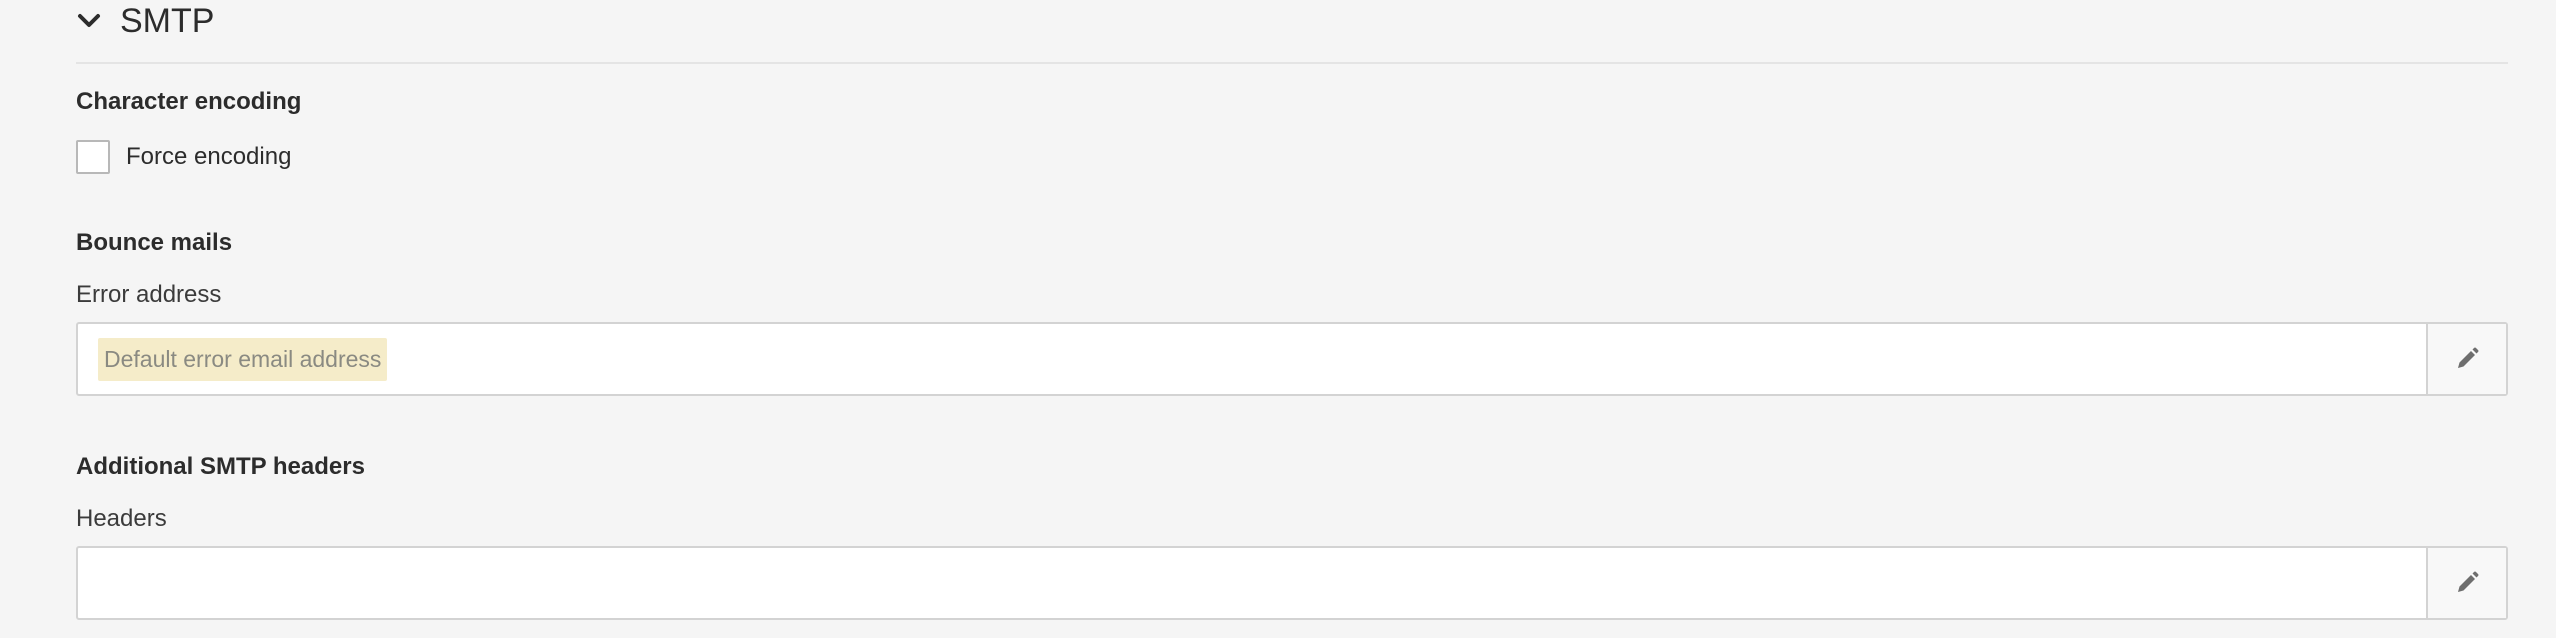 This screenshot has height=638, width=2556. What do you see at coordinates (154, 242) in the screenshot?
I see `bounce-mails-heading: Bounce mails` at bounding box center [154, 242].